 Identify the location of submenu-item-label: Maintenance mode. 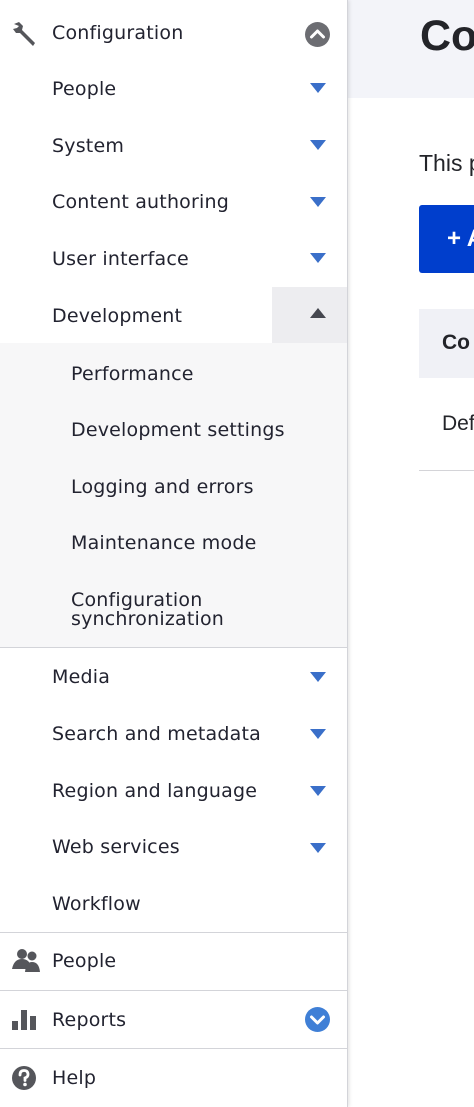
(164, 543).